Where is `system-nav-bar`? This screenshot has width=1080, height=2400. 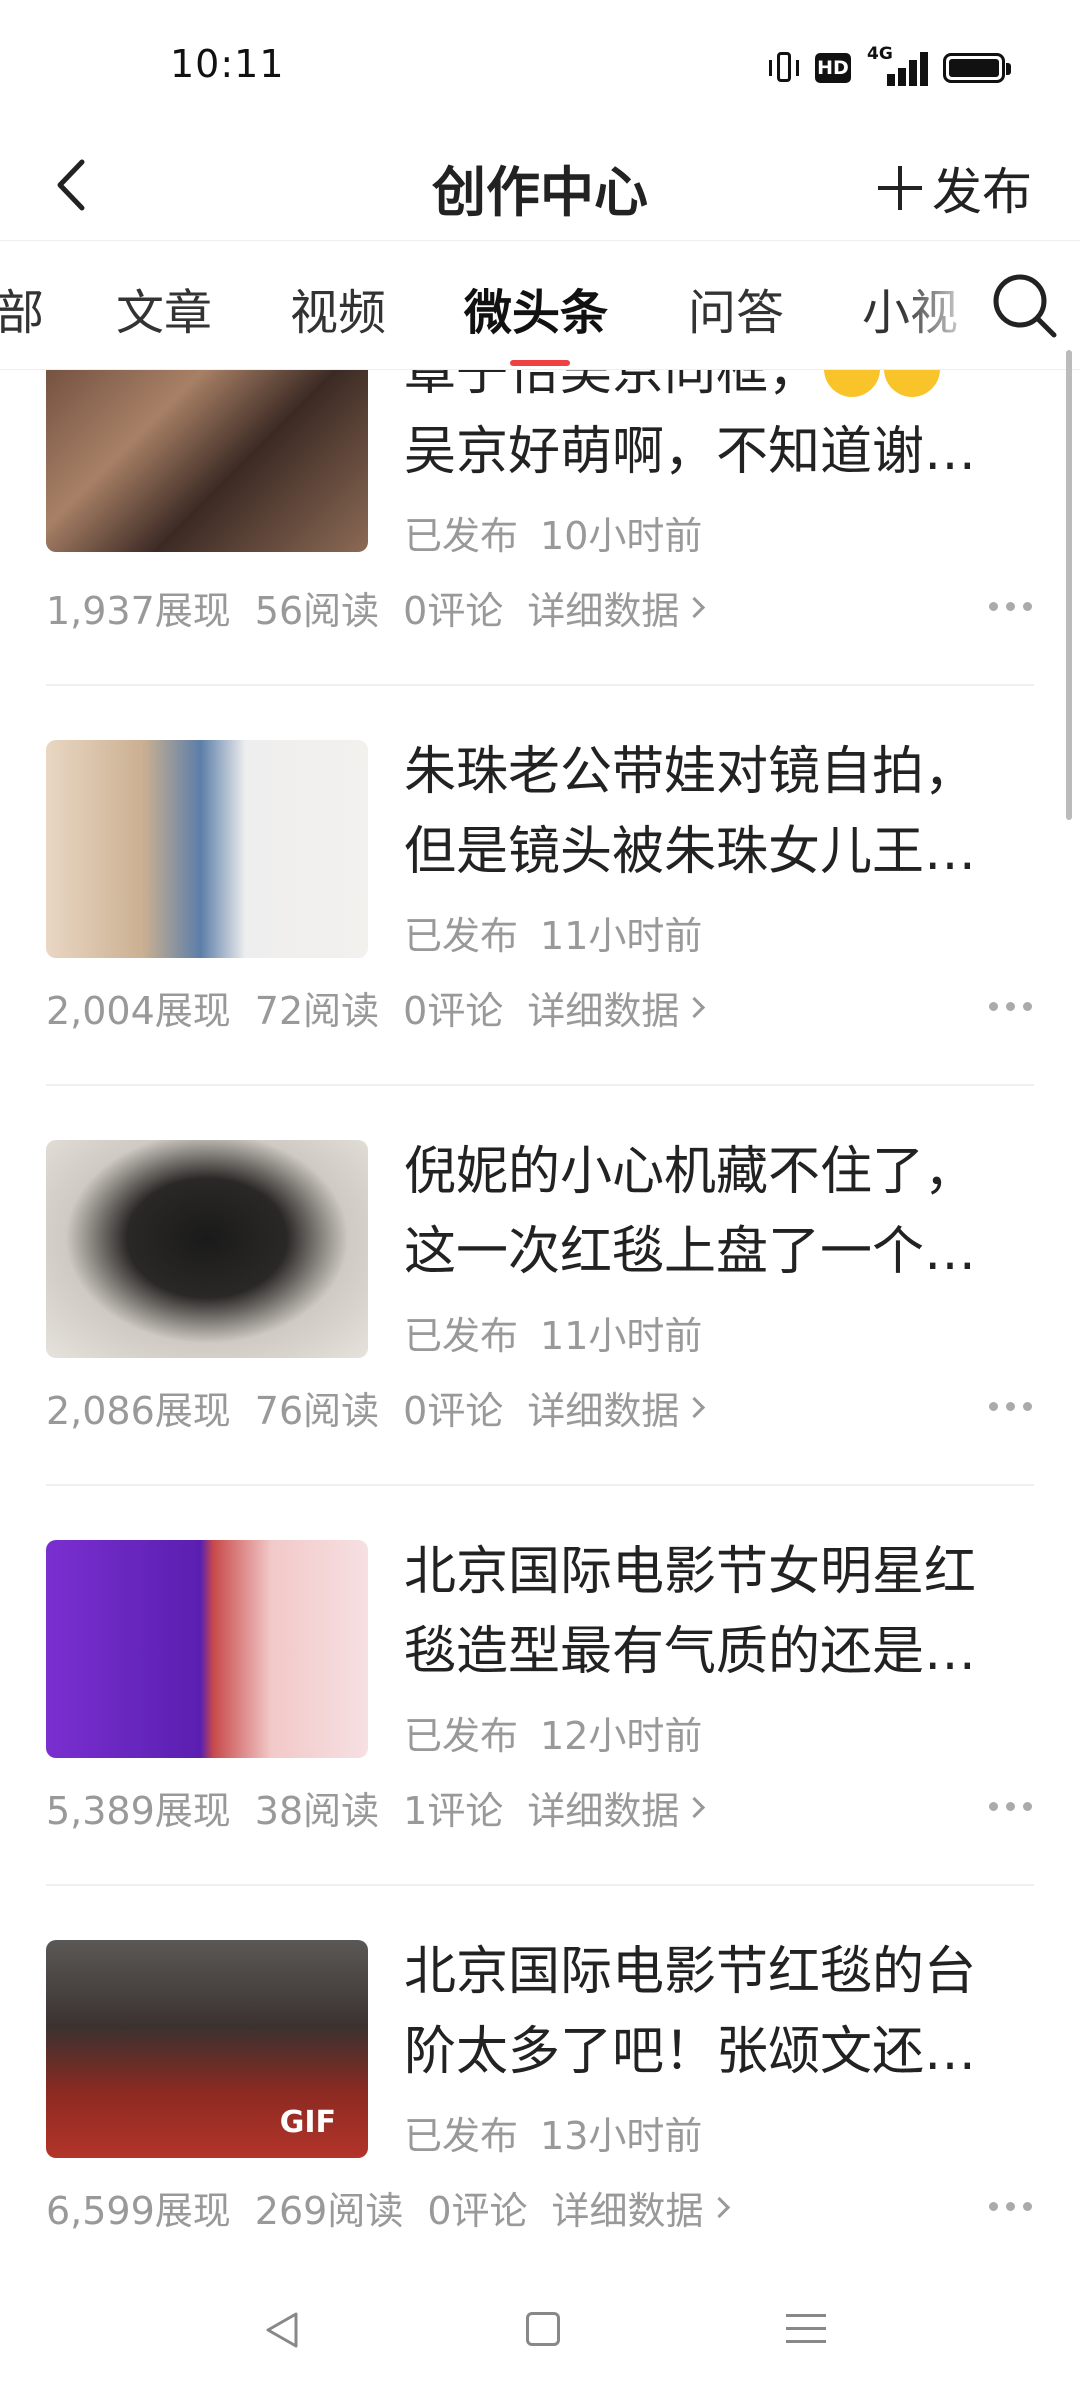 system-nav-bar is located at coordinates (540, 2335).